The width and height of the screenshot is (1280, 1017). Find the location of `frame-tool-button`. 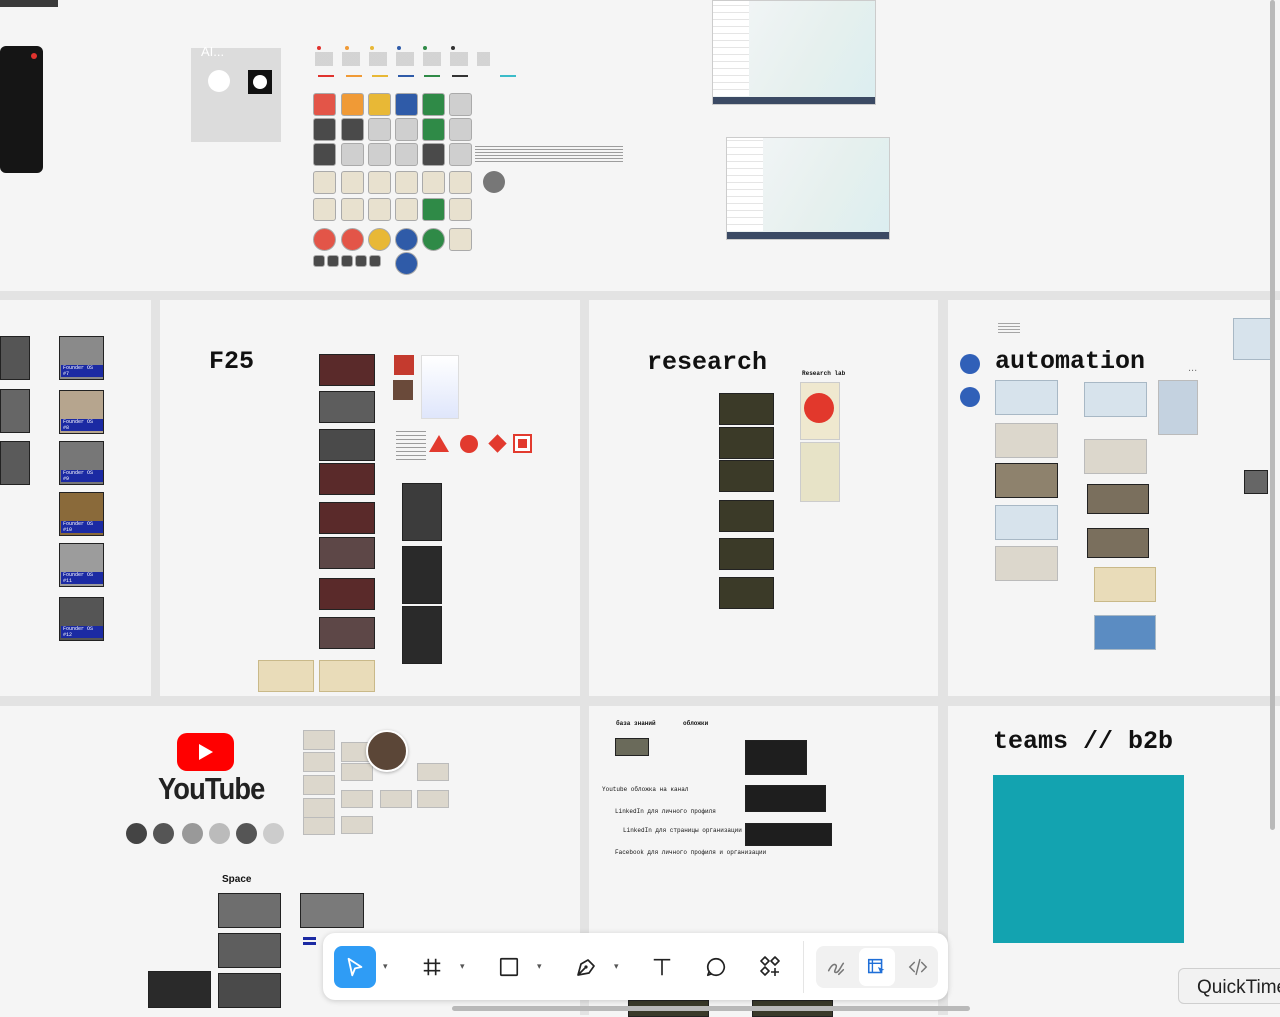

frame-tool-button is located at coordinates (432, 967).